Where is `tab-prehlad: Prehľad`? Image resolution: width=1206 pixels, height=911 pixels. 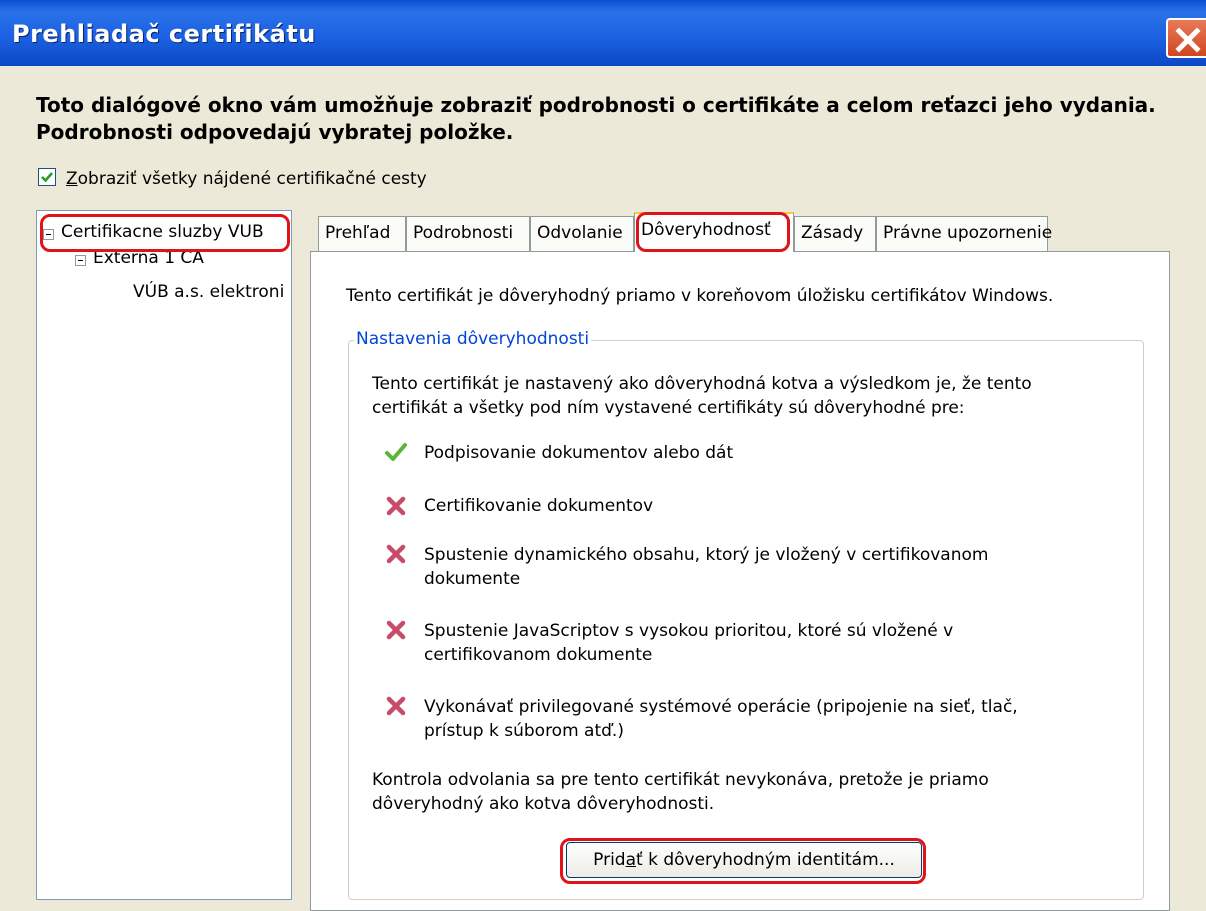 tab-prehlad: Prehľad is located at coordinates (362, 233).